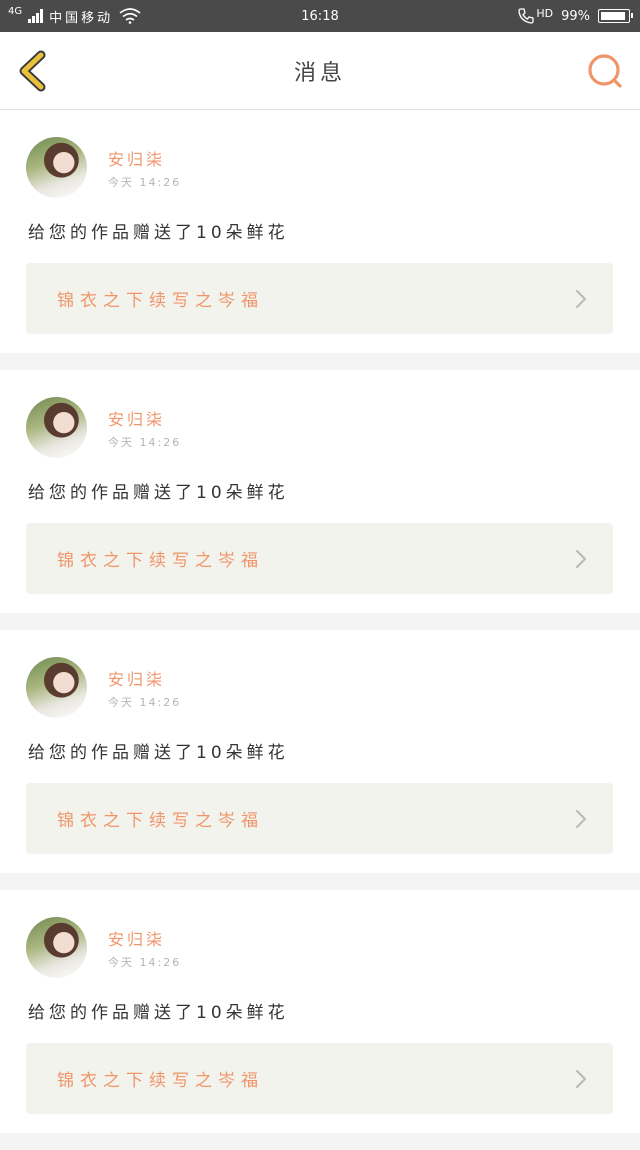 This screenshot has height=1150, width=640. I want to click on search-button, so click(605, 71).